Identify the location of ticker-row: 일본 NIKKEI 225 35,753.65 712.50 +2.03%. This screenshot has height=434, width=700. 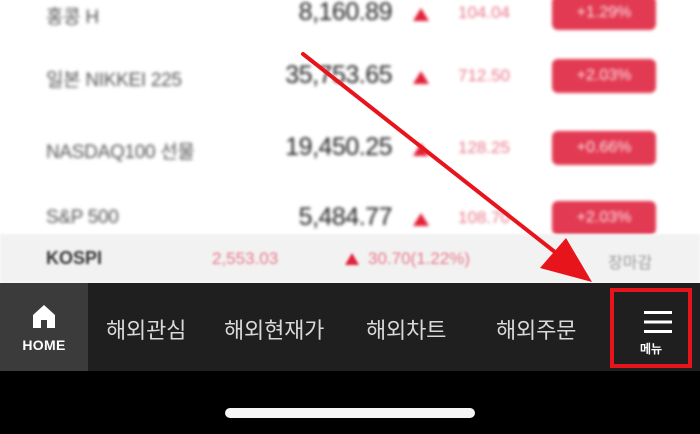
(350, 79).